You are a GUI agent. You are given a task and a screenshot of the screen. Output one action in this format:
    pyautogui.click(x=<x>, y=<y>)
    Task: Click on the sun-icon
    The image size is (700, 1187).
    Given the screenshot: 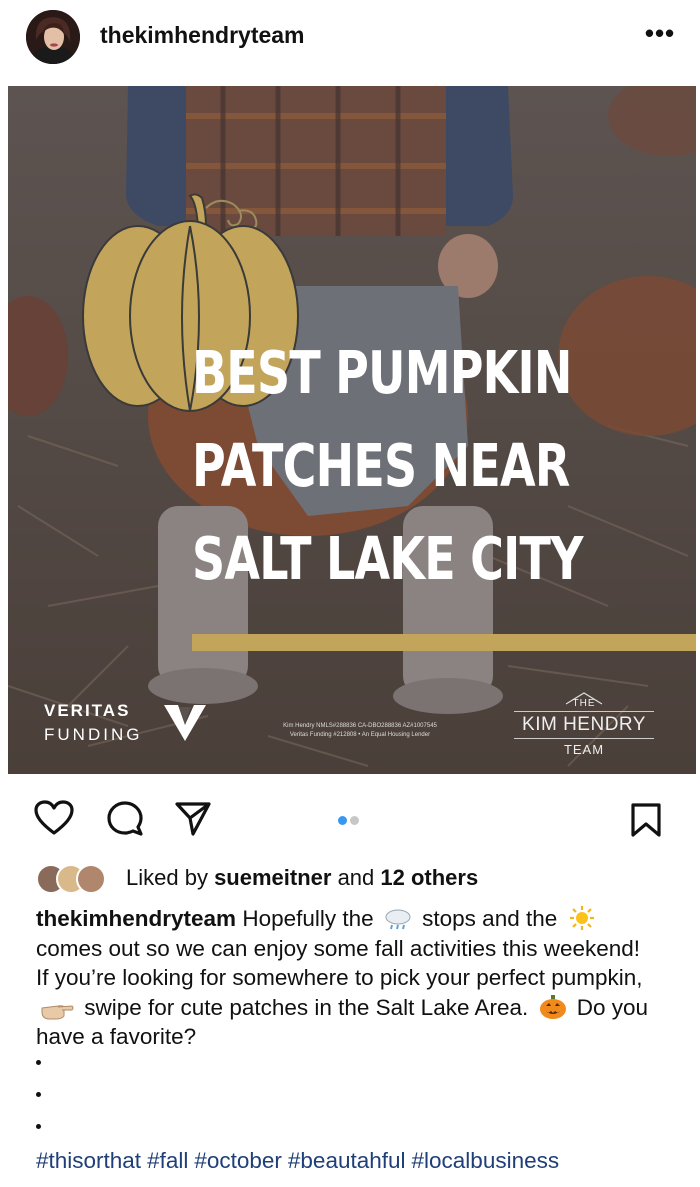 What is the action you would take?
    pyautogui.click(x=581, y=918)
    